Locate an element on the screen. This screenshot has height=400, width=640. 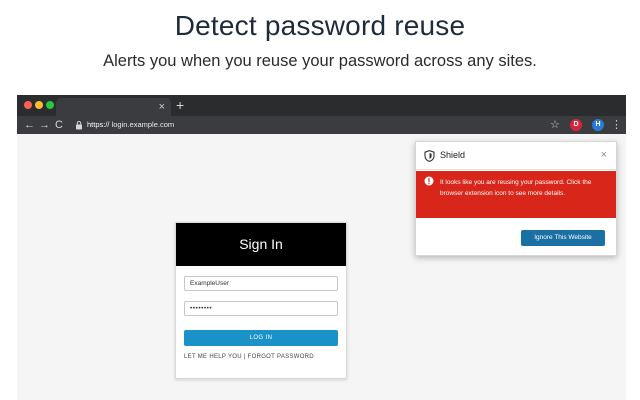
maximize-window-button is located at coordinates (50, 105).